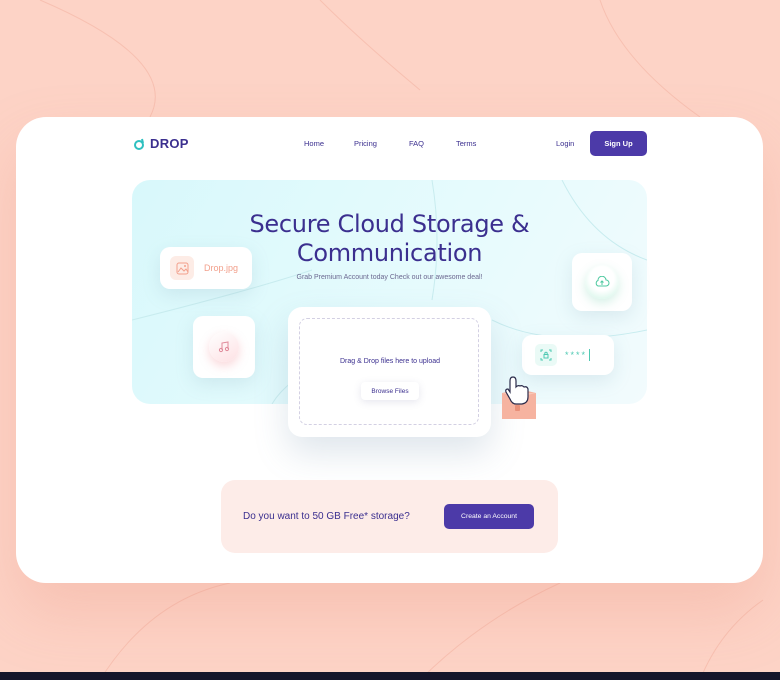  I want to click on signup-button: Sign Up, so click(618, 143).